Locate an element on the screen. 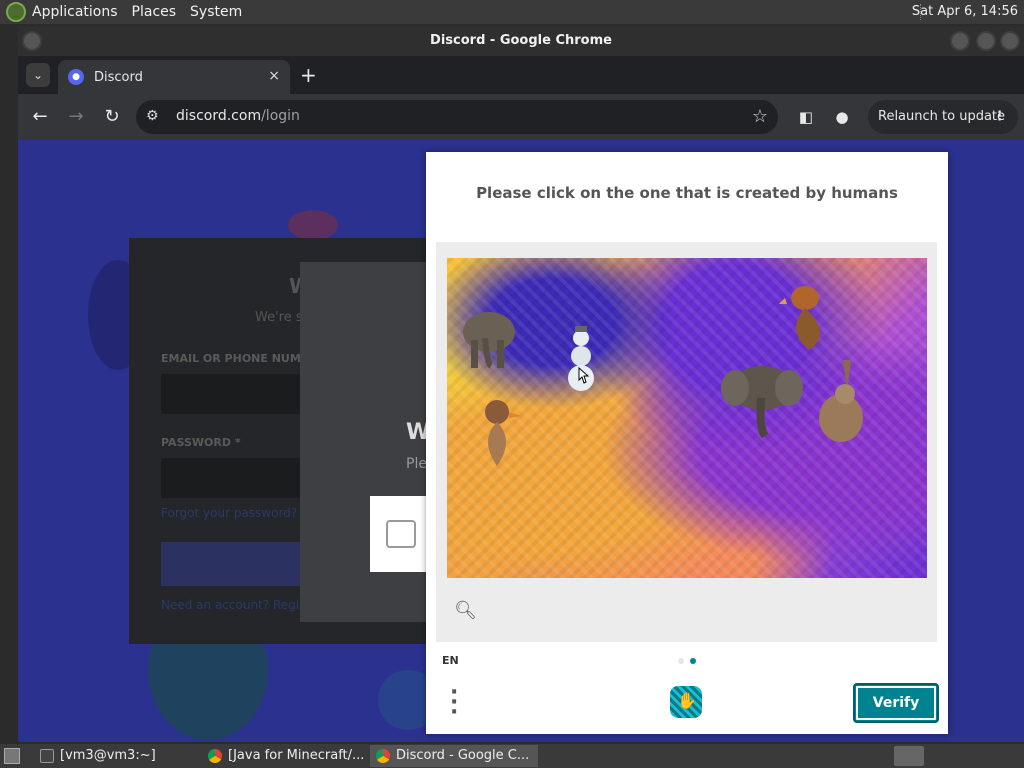  language-selector: EN is located at coordinates (450, 660).